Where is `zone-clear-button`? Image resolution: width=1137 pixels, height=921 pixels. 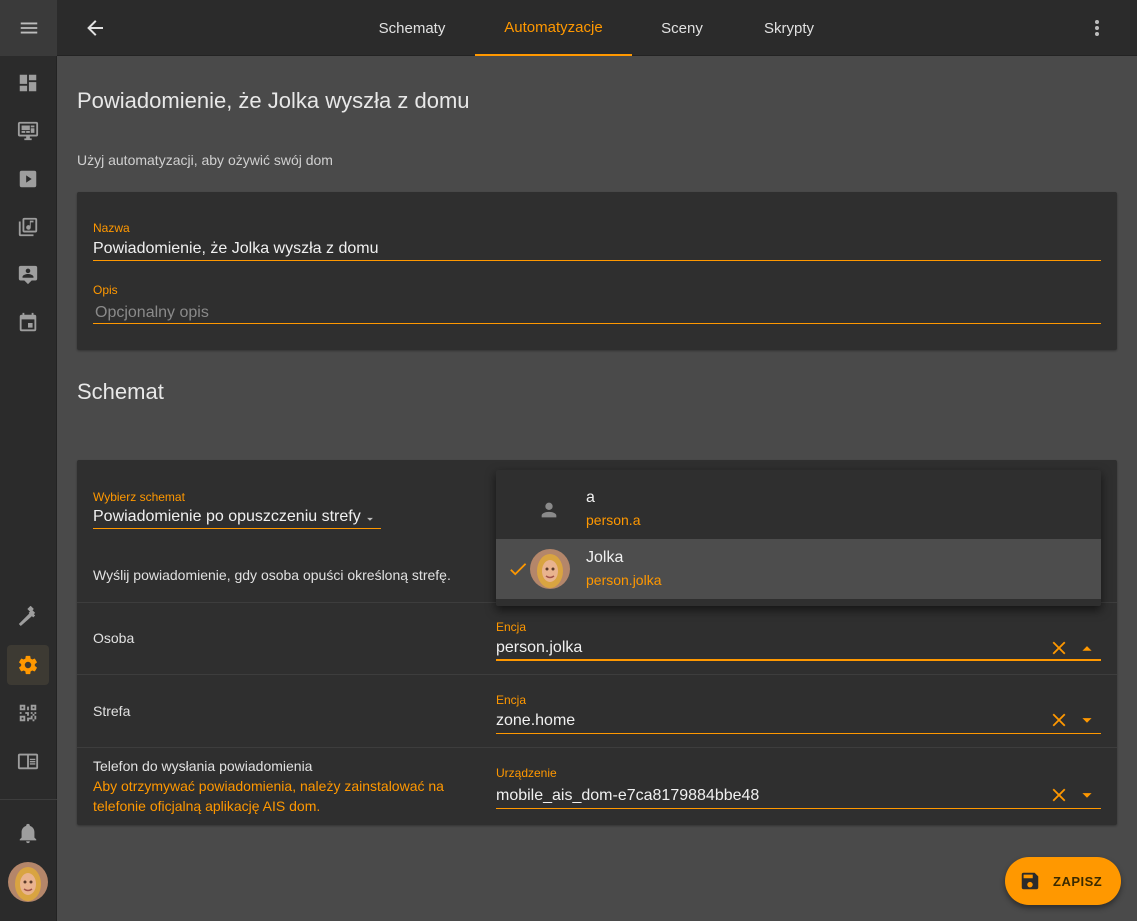 zone-clear-button is located at coordinates (1059, 720).